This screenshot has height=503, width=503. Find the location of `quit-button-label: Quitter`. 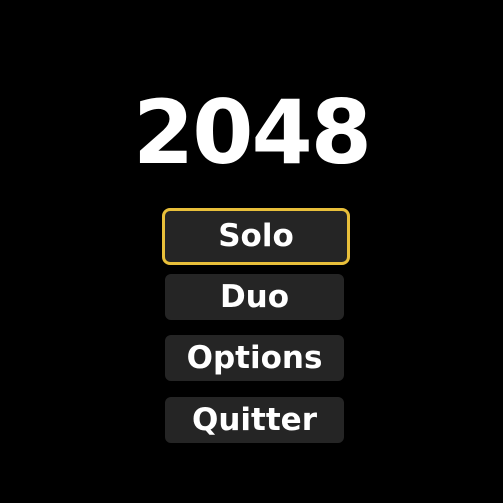

quit-button-label: Quitter is located at coordinates (254, 419).